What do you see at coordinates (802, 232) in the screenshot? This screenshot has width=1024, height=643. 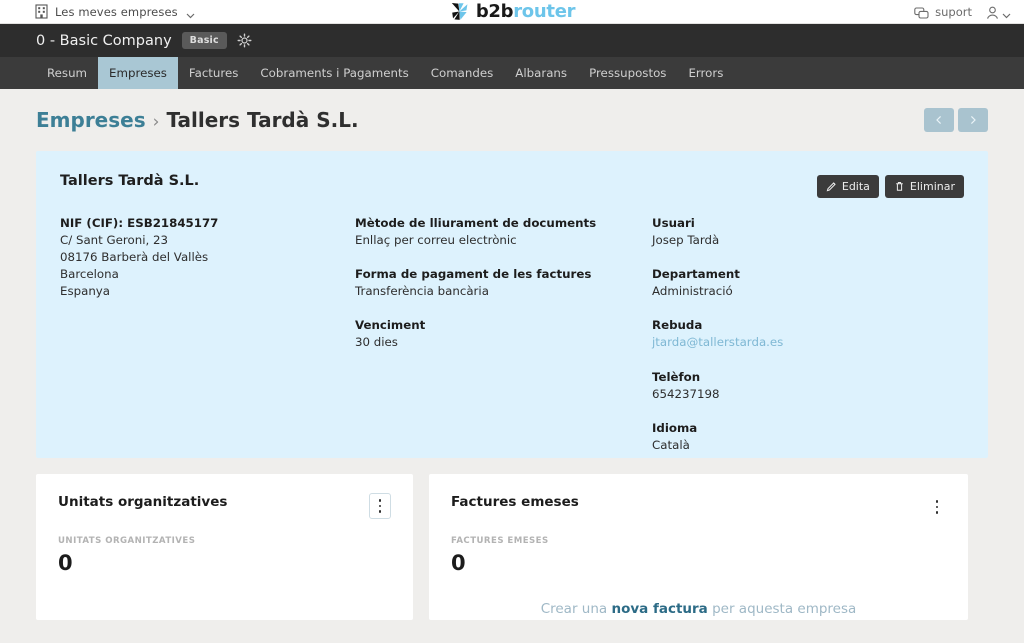 I see `field-user: Usuari Josep Tardà` at bounding box center [802, 232].